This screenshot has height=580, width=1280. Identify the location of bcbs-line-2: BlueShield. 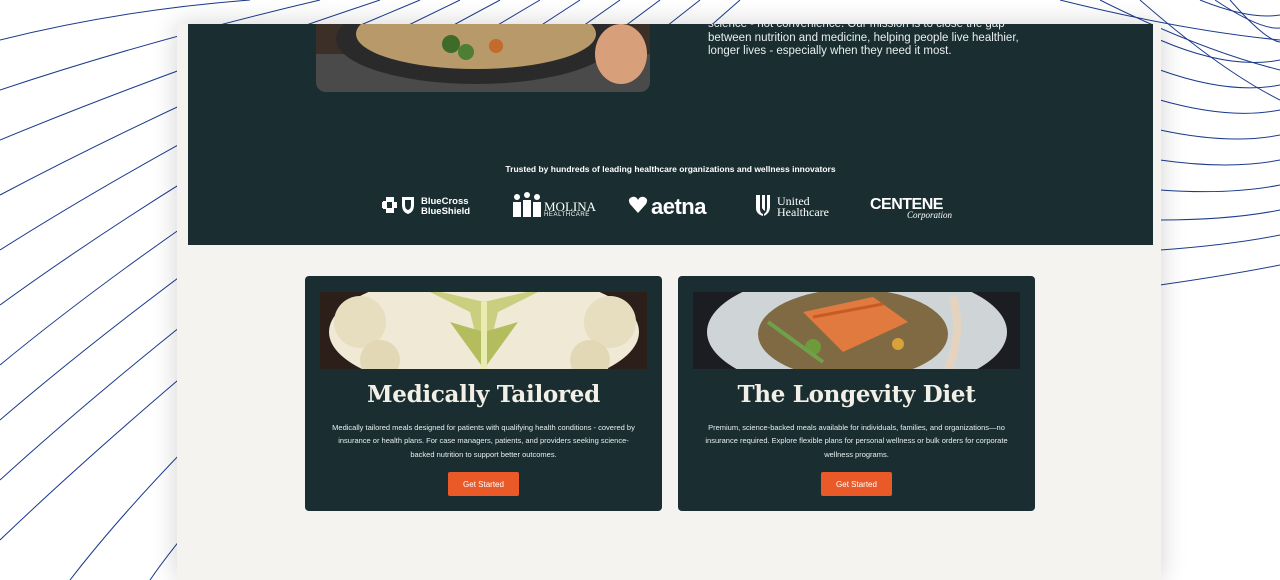
(446, 211).